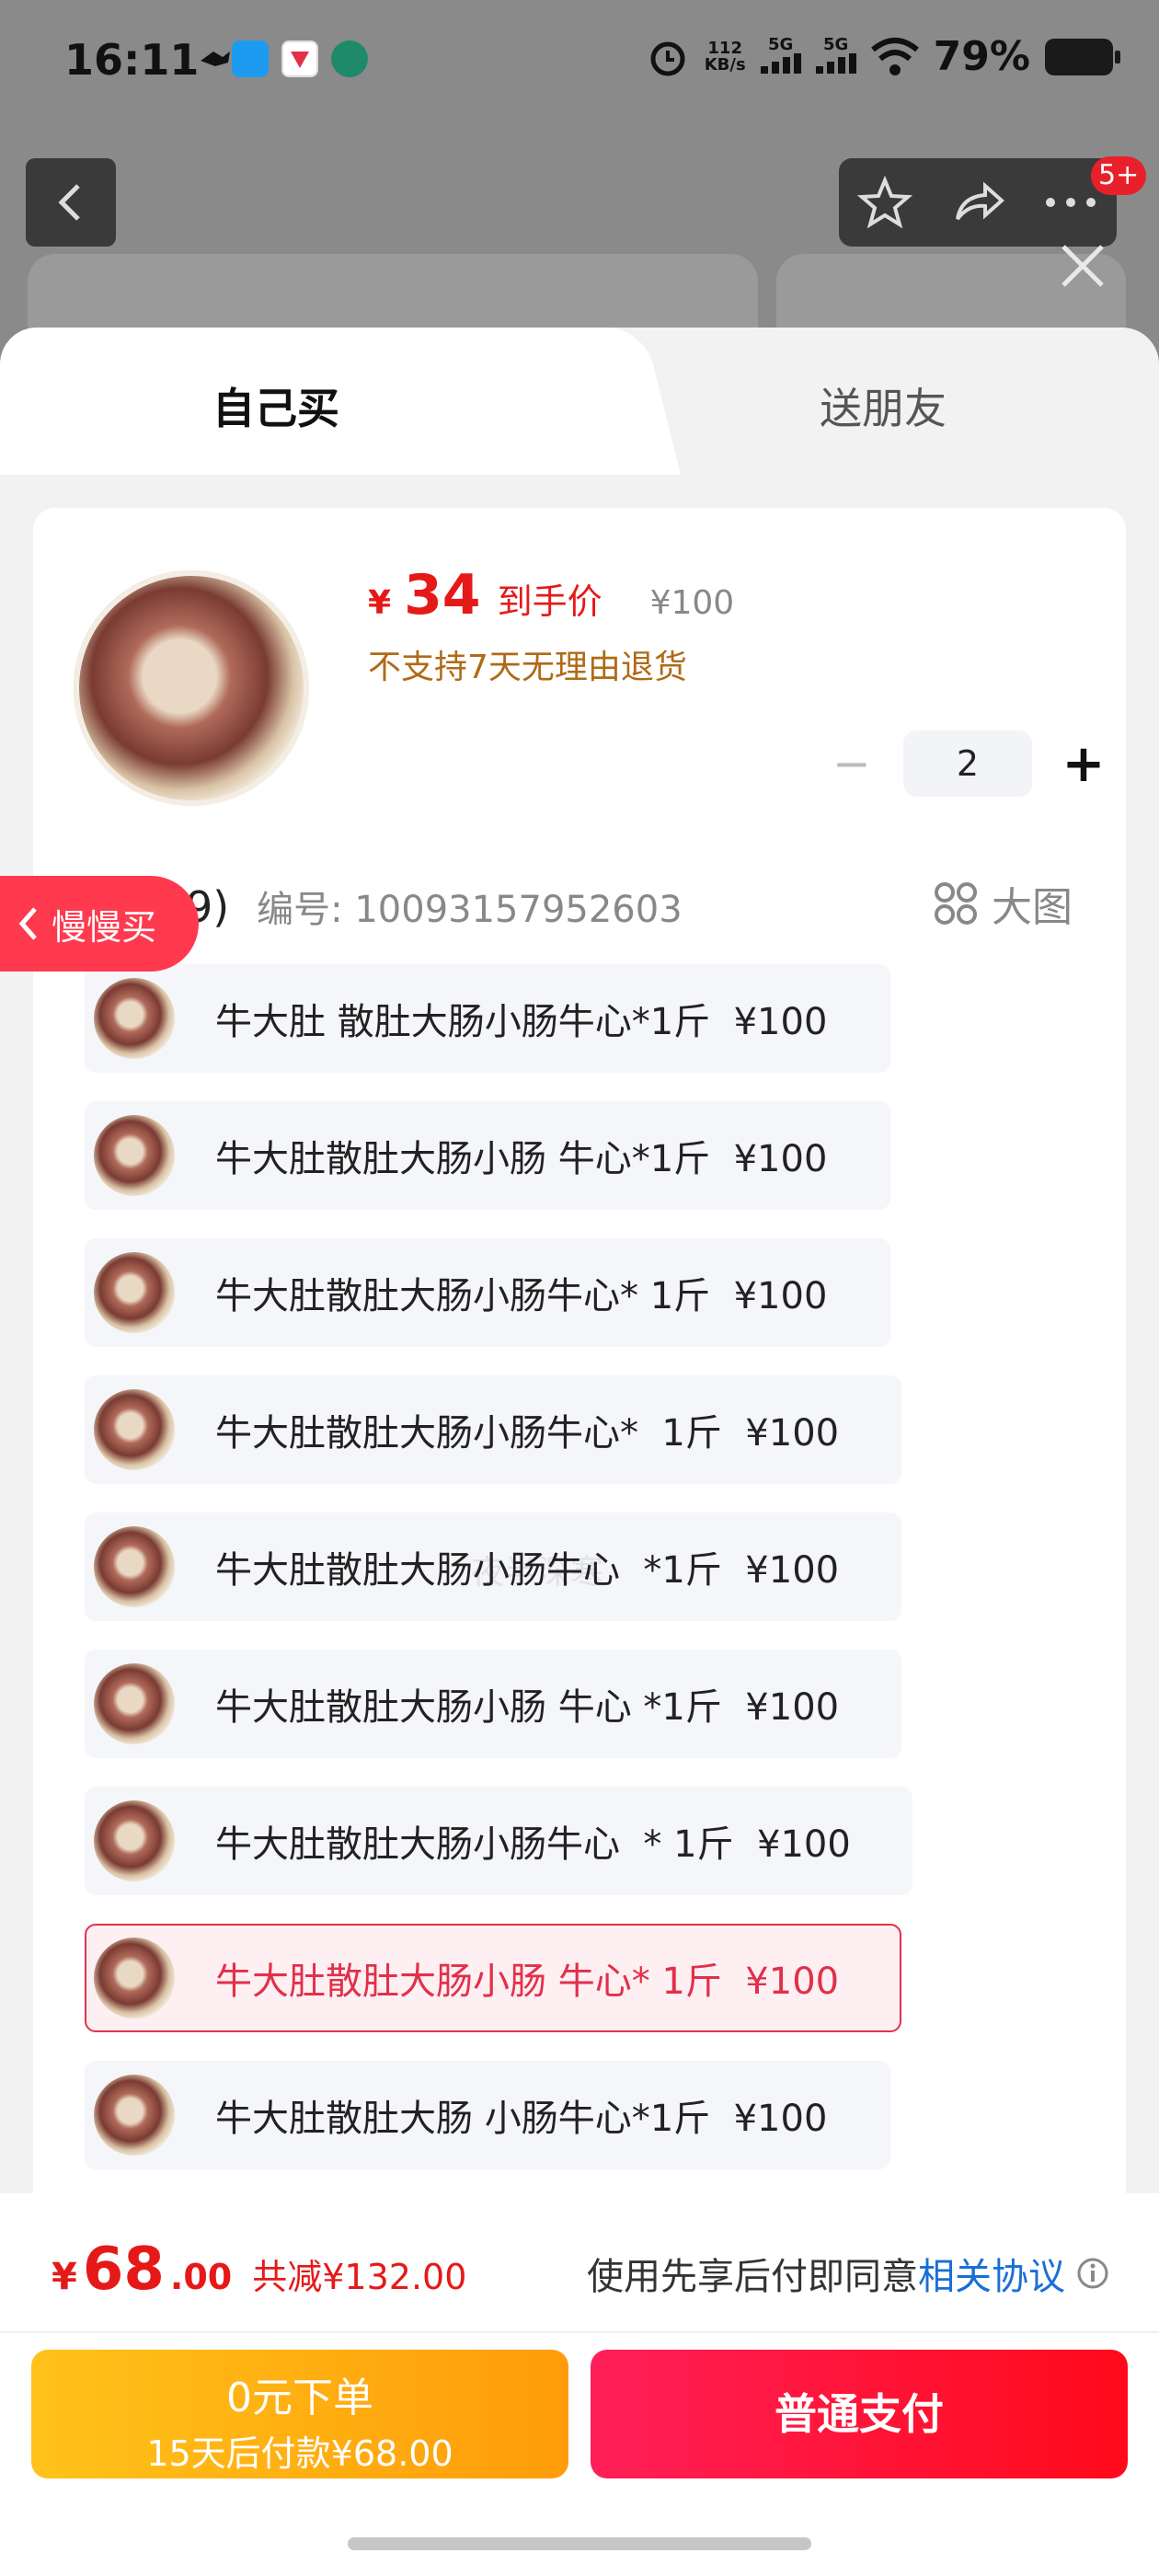 The width and height of the screenshot is (1159, 2576). I want to click on tab-send-friend: 送朋友, so click(883, 405).